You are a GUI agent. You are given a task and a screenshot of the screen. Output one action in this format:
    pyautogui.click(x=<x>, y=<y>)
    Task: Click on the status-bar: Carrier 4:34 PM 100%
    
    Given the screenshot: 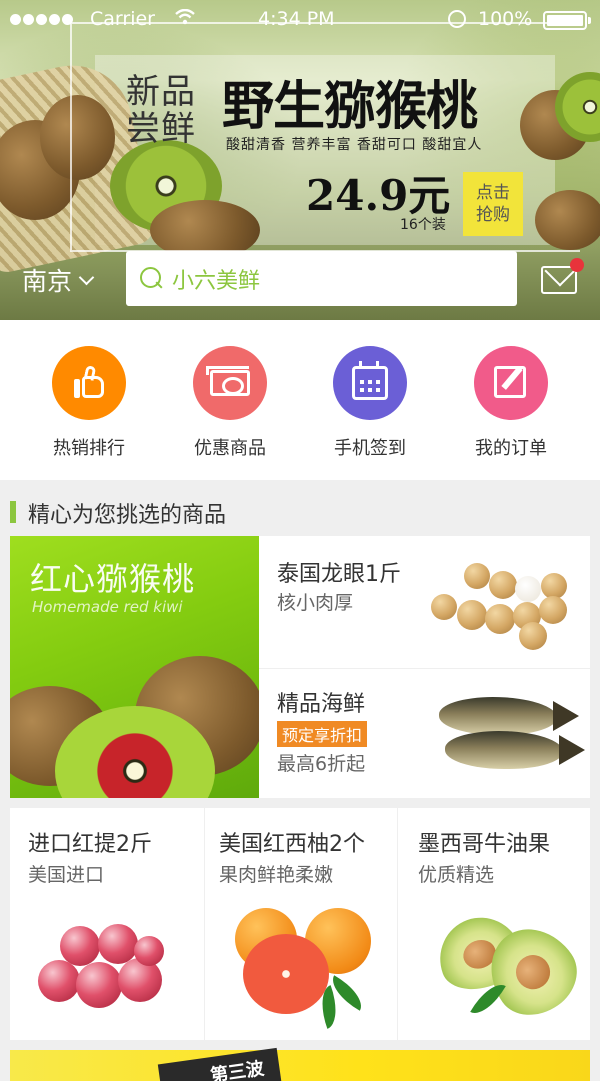 What is the action you would take?
    pyautogui.click(x=300, y=20)
    